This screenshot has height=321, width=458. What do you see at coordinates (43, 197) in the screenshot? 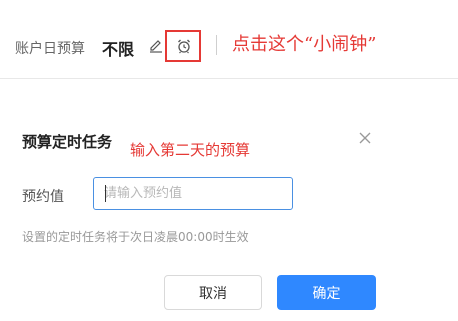
I see `reservation-value-label: 预约值` at bounding box center [43, 197].